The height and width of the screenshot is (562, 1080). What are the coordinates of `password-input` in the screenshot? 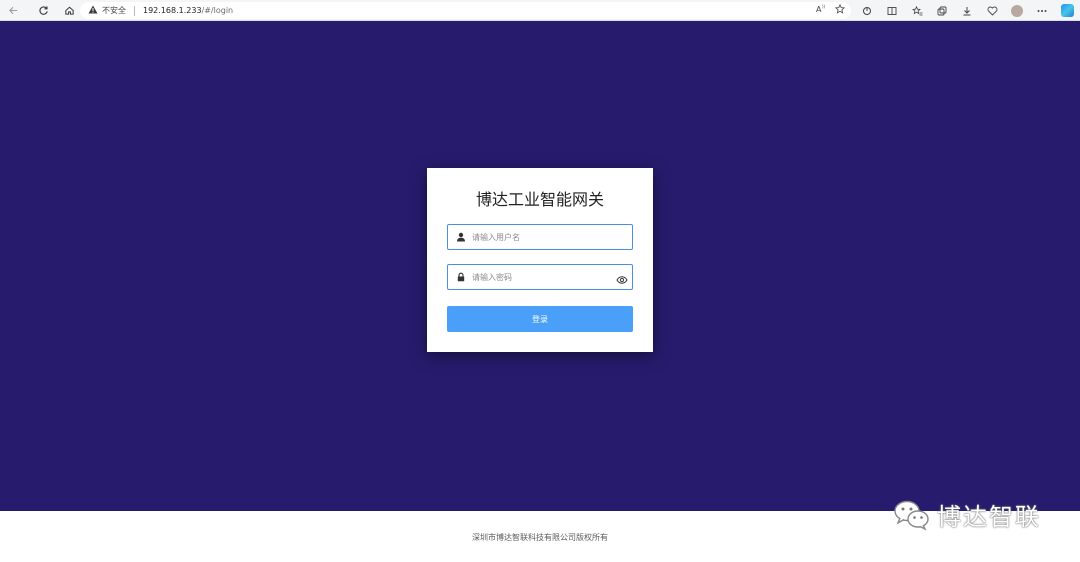 It's located at (542, 277).